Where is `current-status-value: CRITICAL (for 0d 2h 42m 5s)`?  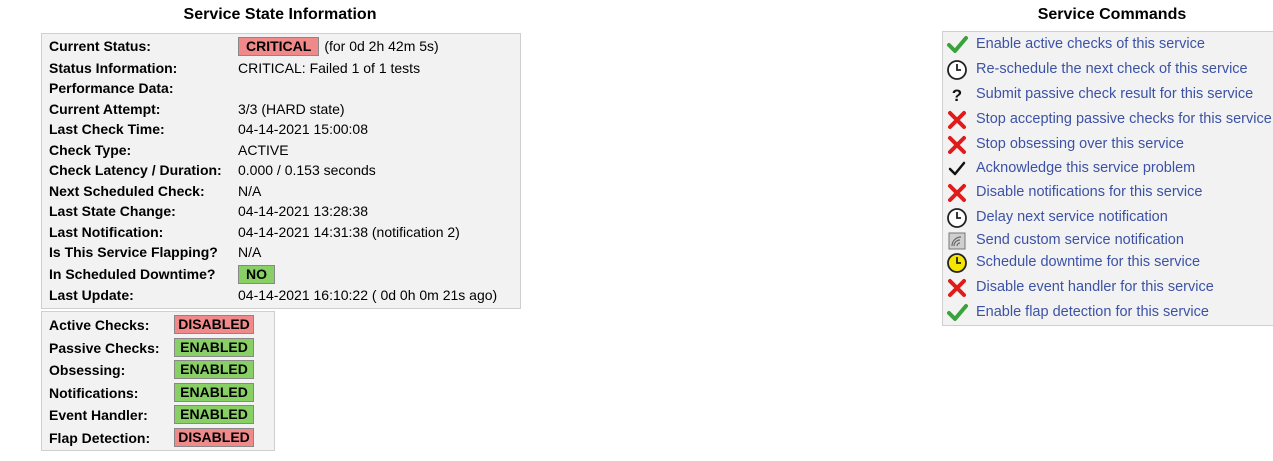 current-status-value: CRITICAL (for 0d 2h 42m 5s) is located at coordinates (338, 46).